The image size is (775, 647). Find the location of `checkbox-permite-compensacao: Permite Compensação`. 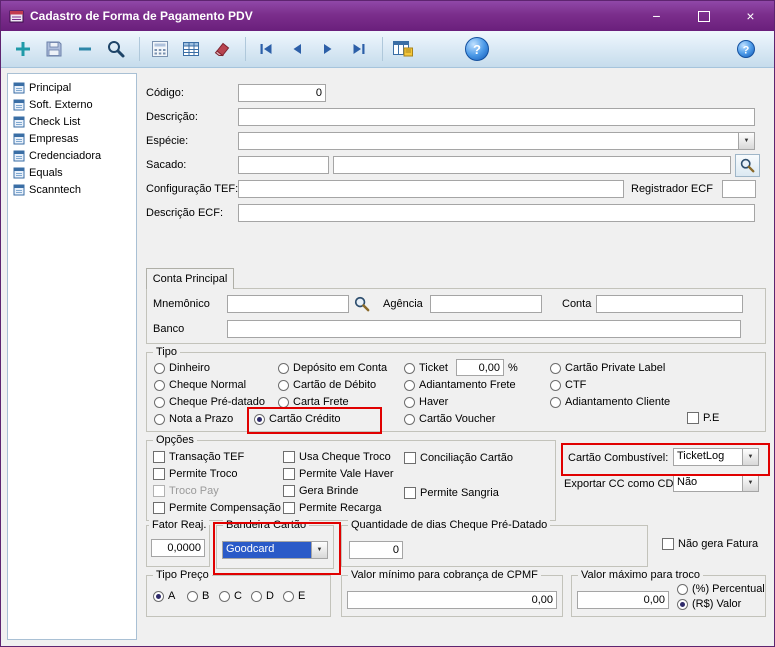

checkbox-permite-compensacao: Permite Compensação is located at coordinates (217, 508).